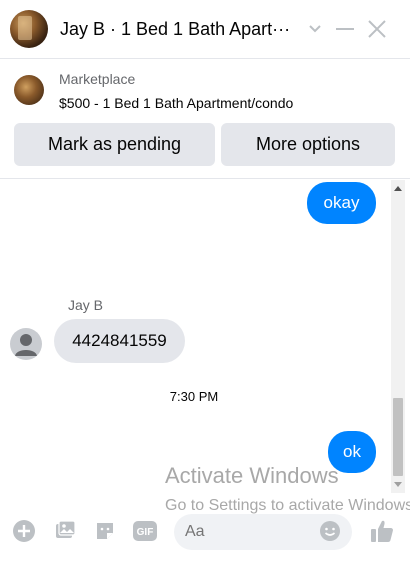 The height and width of the screenshot is (563, 410). Describe the element at coordinates (105, 533) in the screenshot. I see `sticker-icon` at that location.